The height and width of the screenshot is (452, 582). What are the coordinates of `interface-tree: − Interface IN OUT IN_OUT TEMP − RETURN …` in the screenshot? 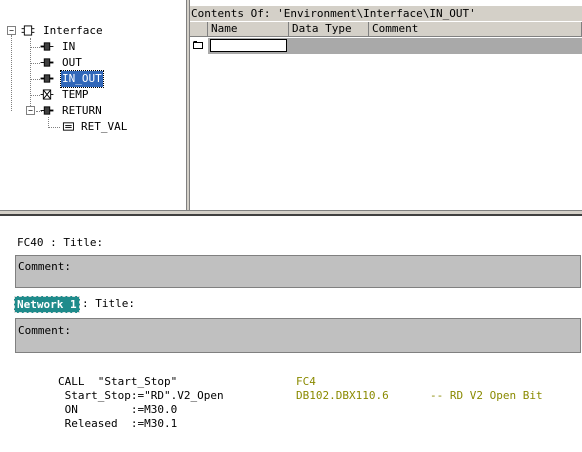 It's located at (93, 103).